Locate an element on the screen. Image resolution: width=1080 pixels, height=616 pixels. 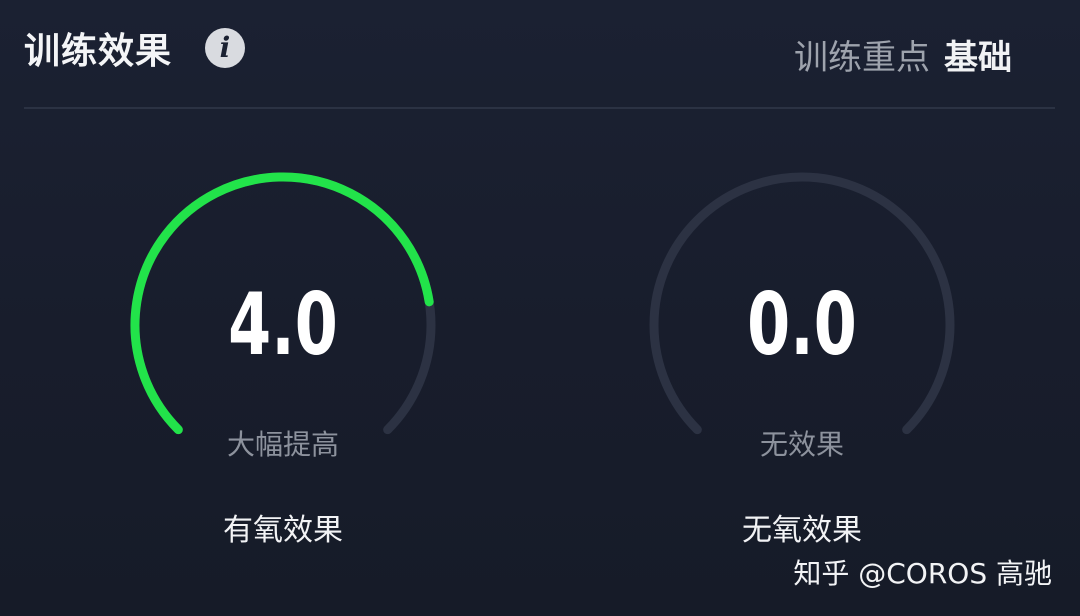
aerobic-effect-value: 4.0 is located at coordinates (283, 325).